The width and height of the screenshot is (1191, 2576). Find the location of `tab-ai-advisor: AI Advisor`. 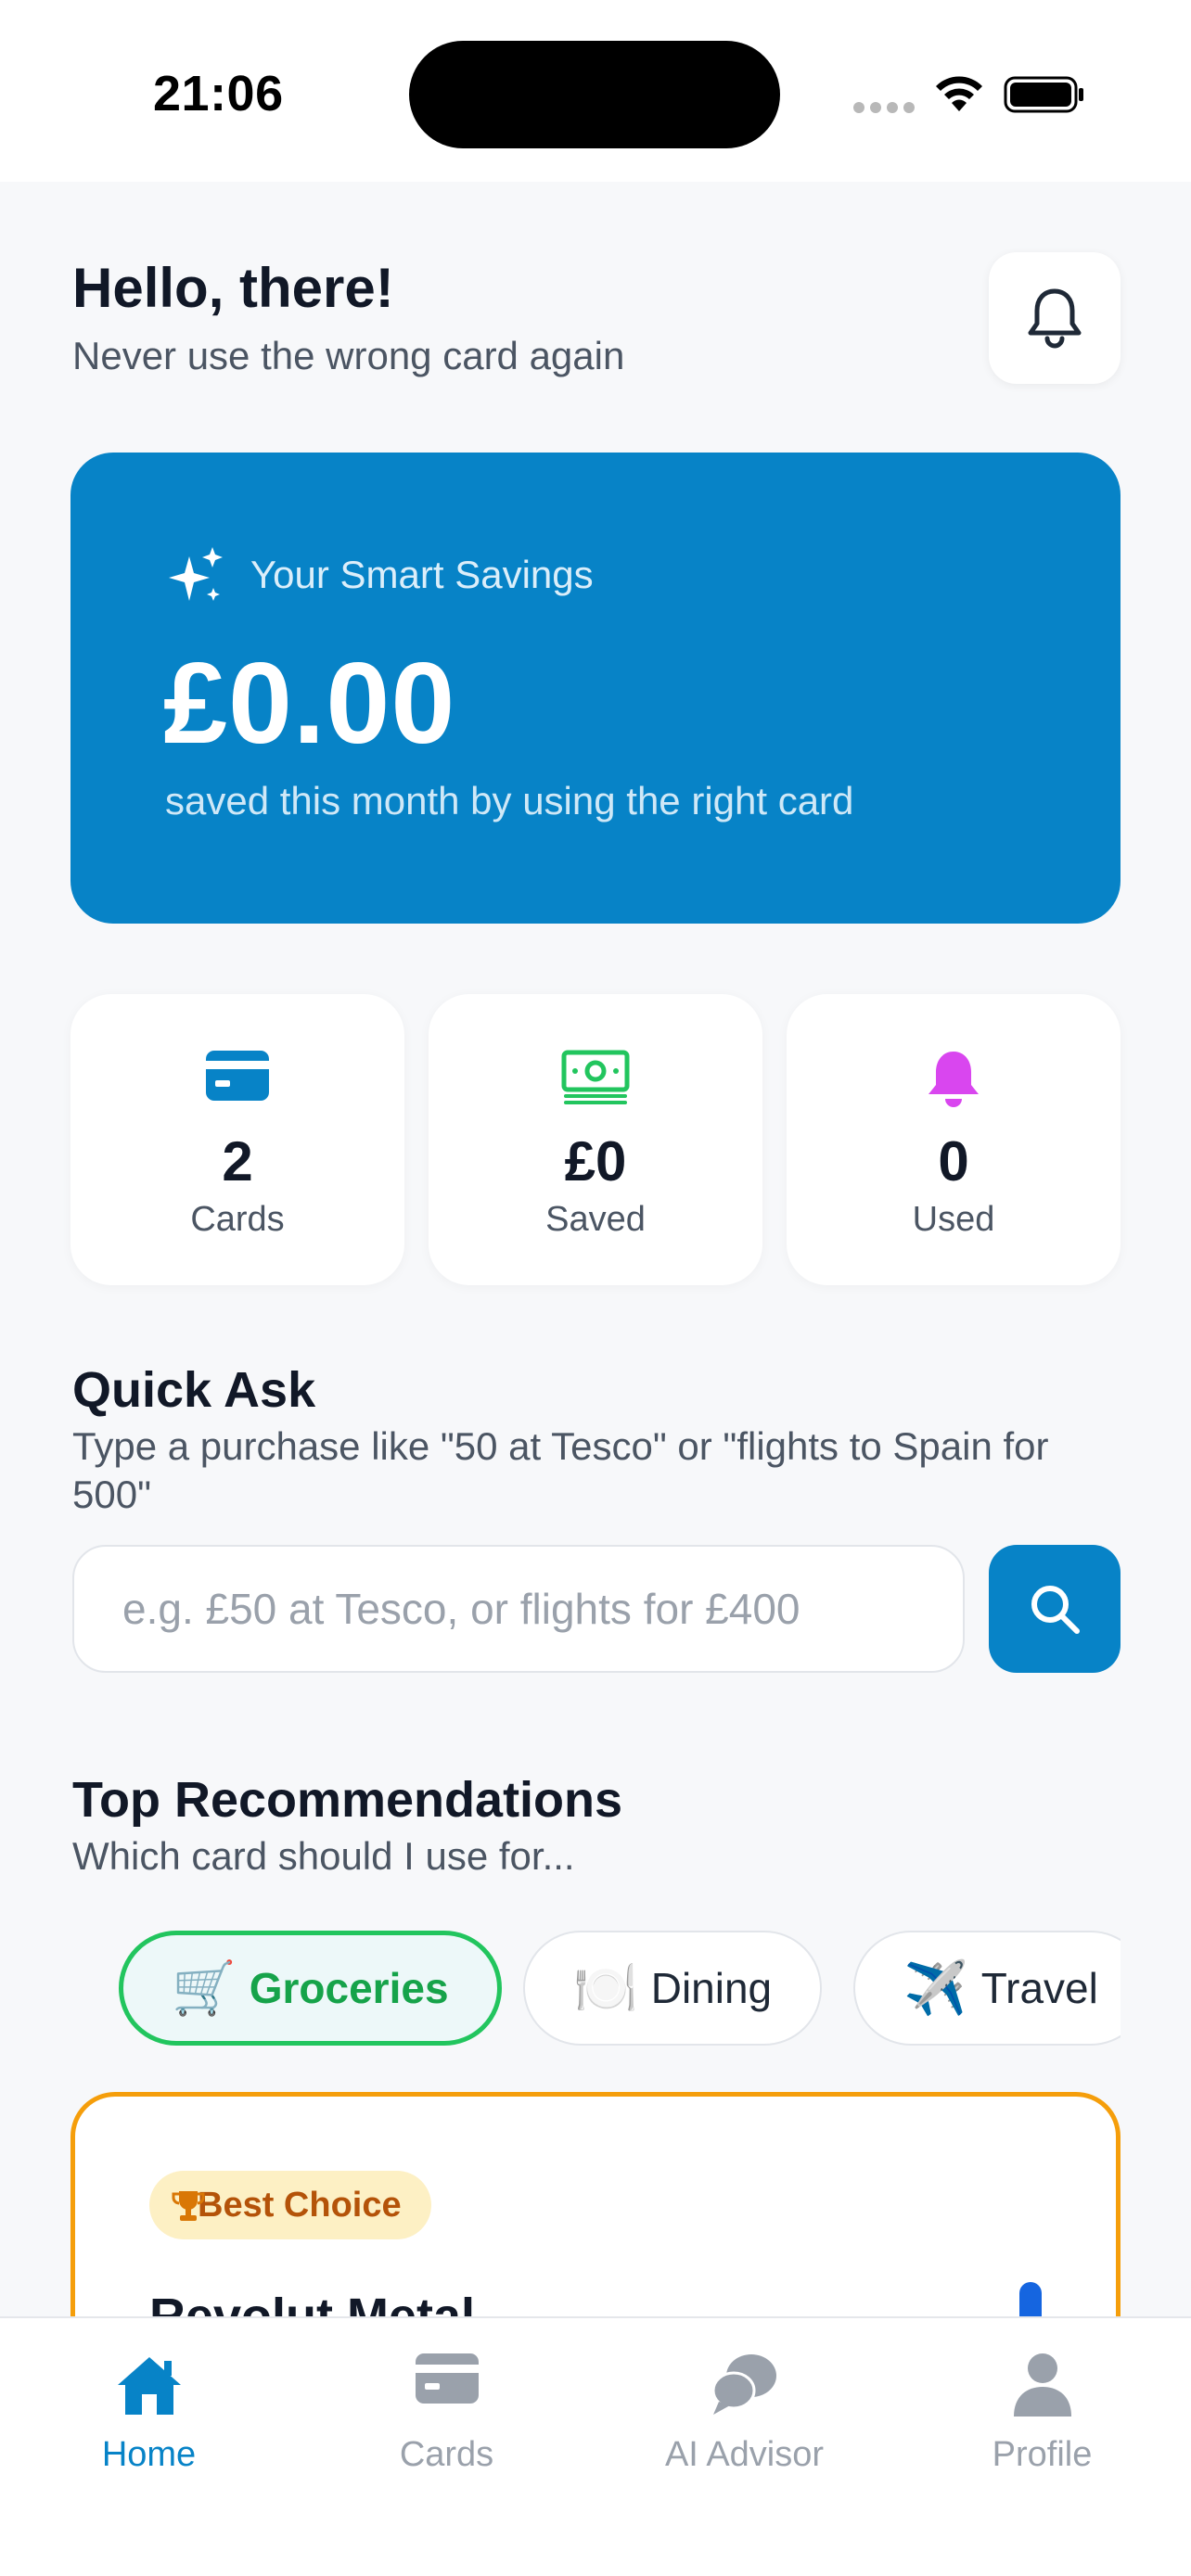

tab-ai-advisor: AI Advisor is located at coordinates (744, 2411).